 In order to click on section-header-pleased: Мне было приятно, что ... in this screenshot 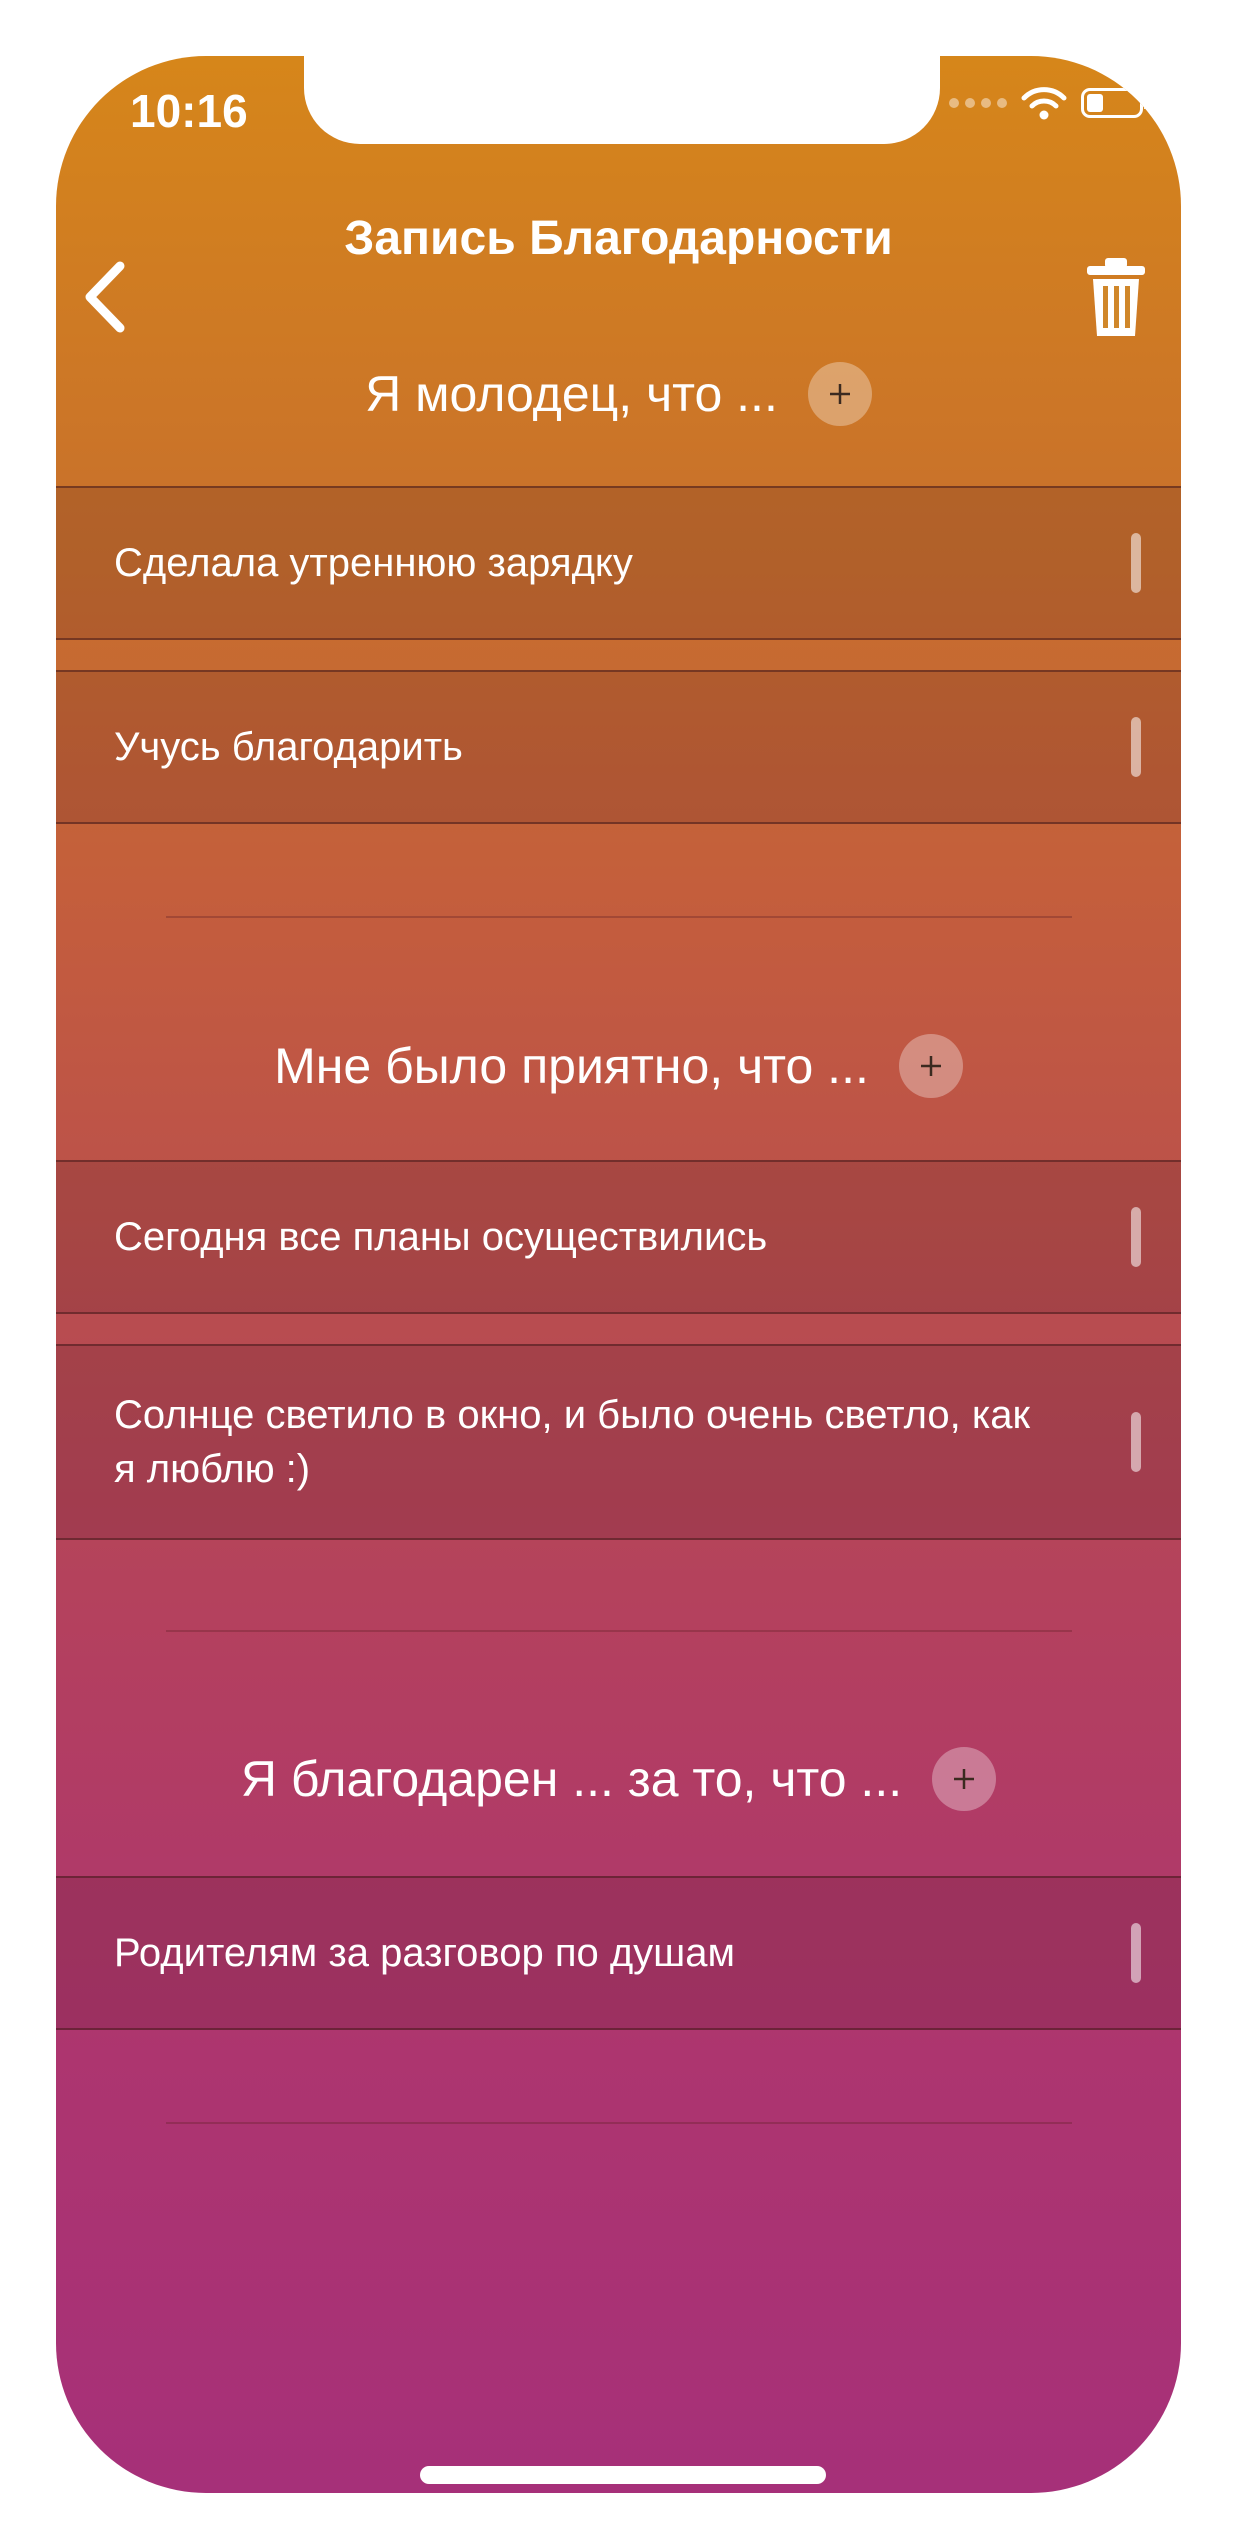, I will do `click(618, 1066)`.